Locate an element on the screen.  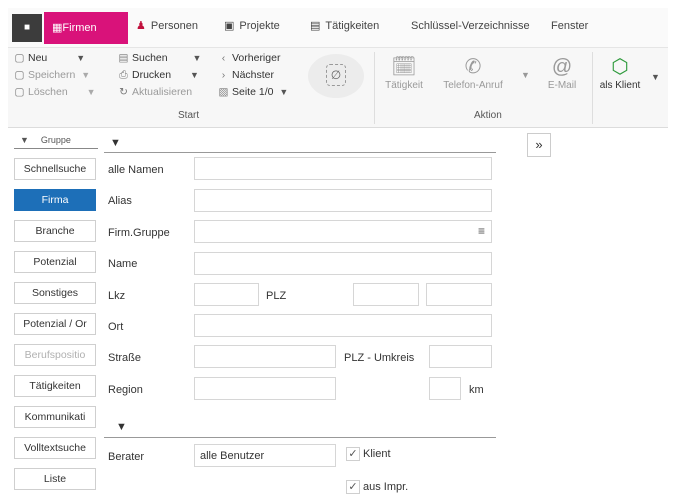
menu-personen: ♟ Personen is located at coordinates (167, 26).